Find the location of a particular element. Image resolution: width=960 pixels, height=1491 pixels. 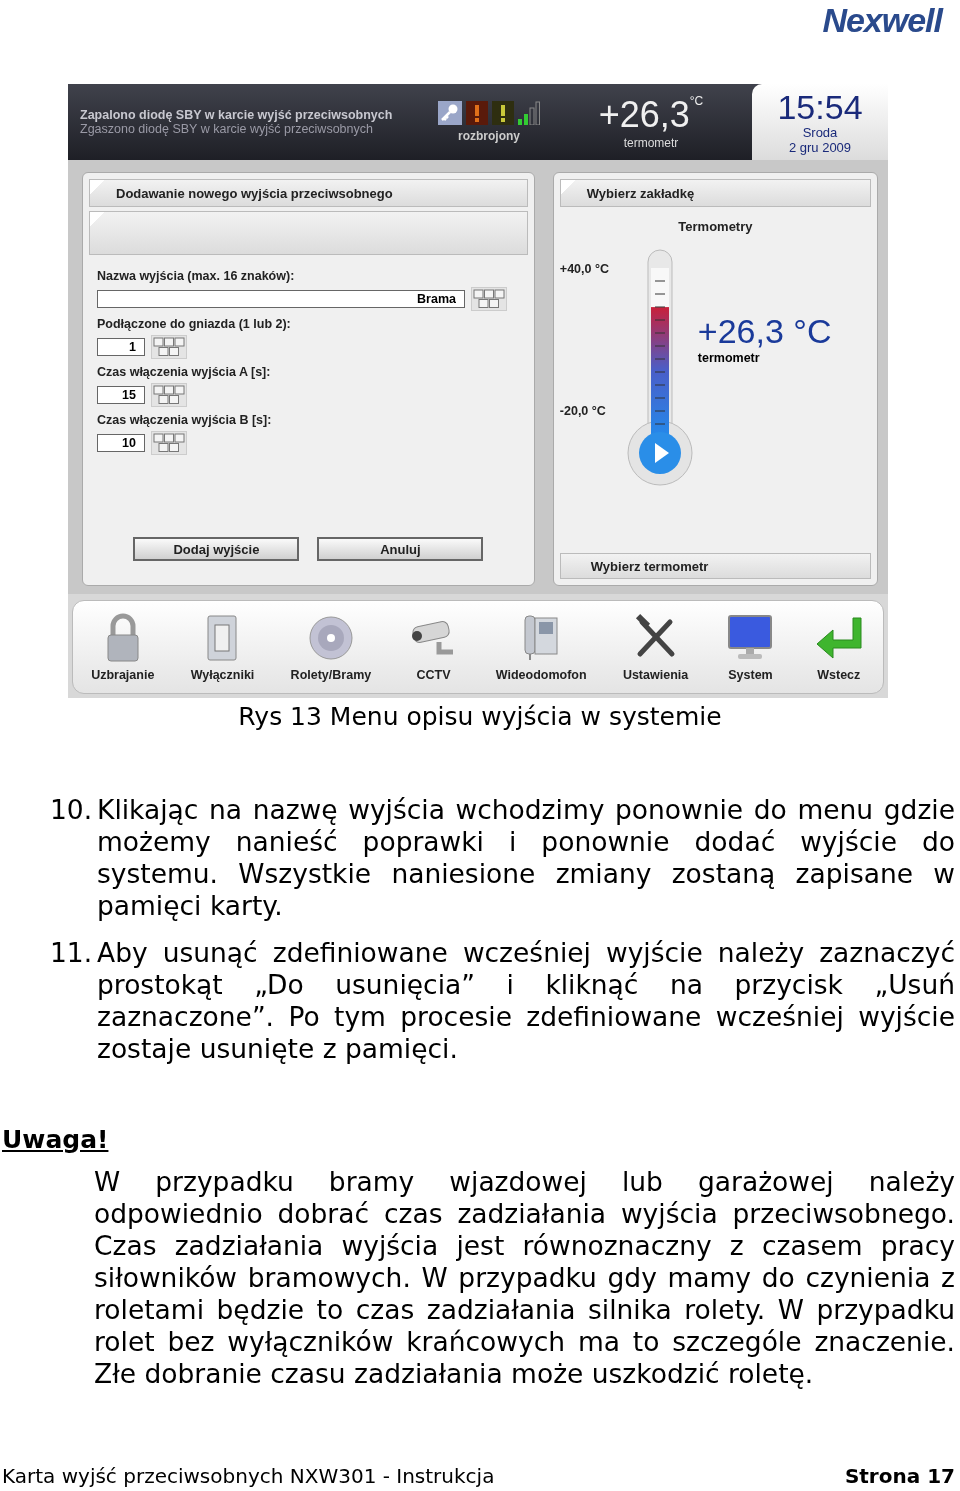

step-text: Klikając na nazwę wyjścia wchodzimy ponownie do menu gdzie możemy nanieść poprawki i ponownie dodać wyjście do systemu. Wszystkie naniesione zmiany zostaną zapisane w pamięci karty. is located at coordinates (526, 858).